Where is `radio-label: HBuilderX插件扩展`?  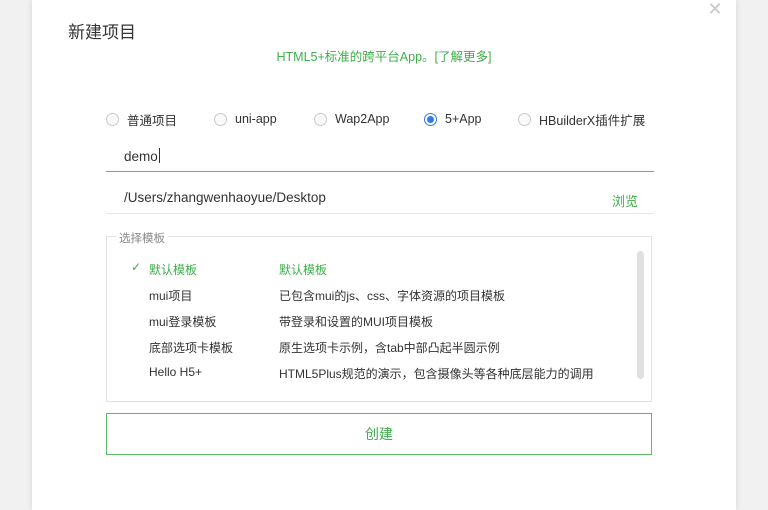
radio-label: HBuilderX插件扩展 is located at coordinates (592, 120).